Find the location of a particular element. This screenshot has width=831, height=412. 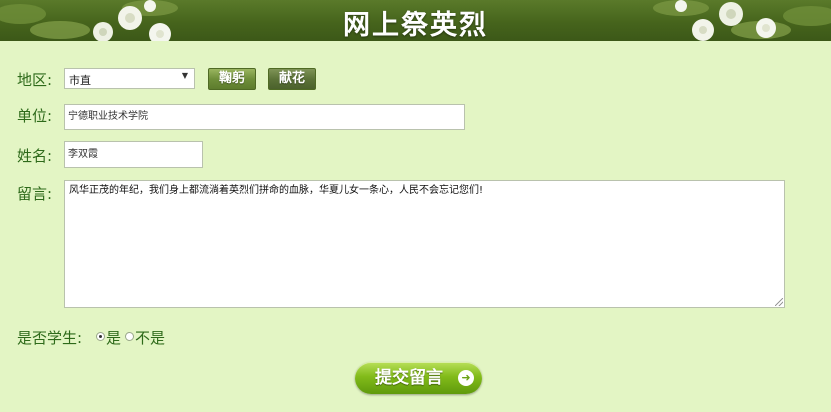

student-label: 是否学生: is located at coordinates (50, 338).